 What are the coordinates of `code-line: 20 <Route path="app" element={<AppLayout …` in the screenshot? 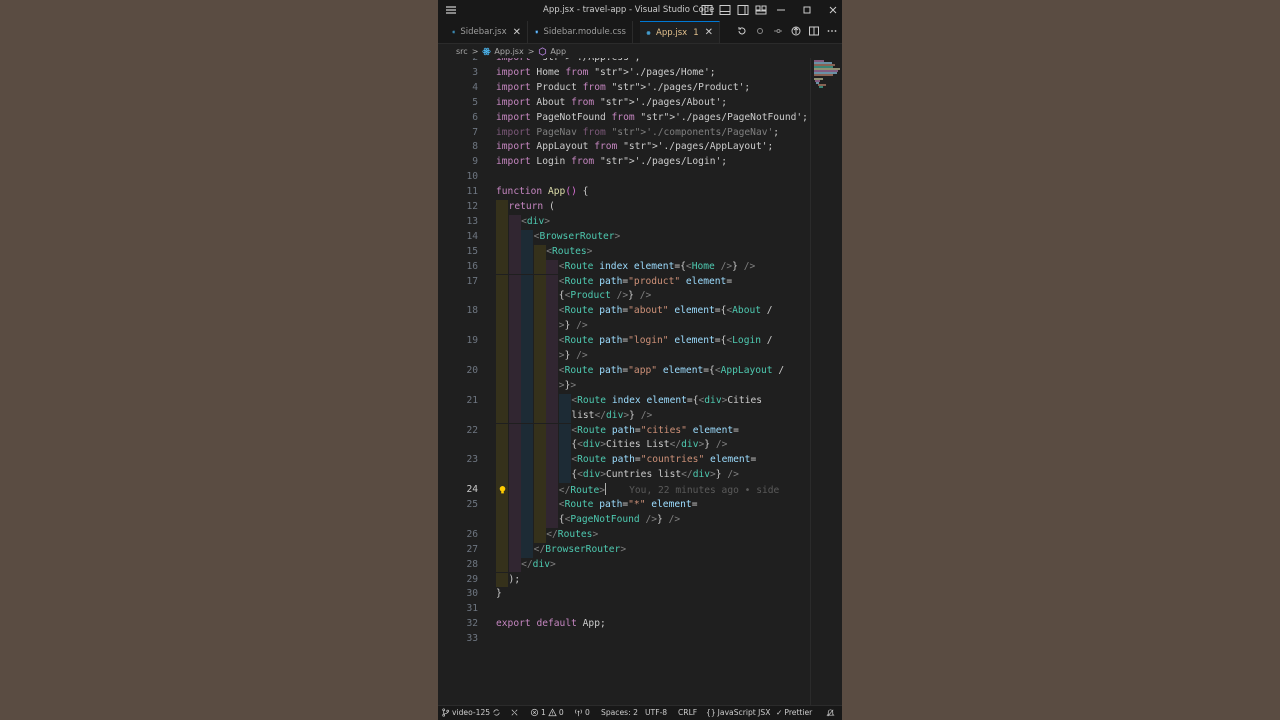 It's located at (624, 371).